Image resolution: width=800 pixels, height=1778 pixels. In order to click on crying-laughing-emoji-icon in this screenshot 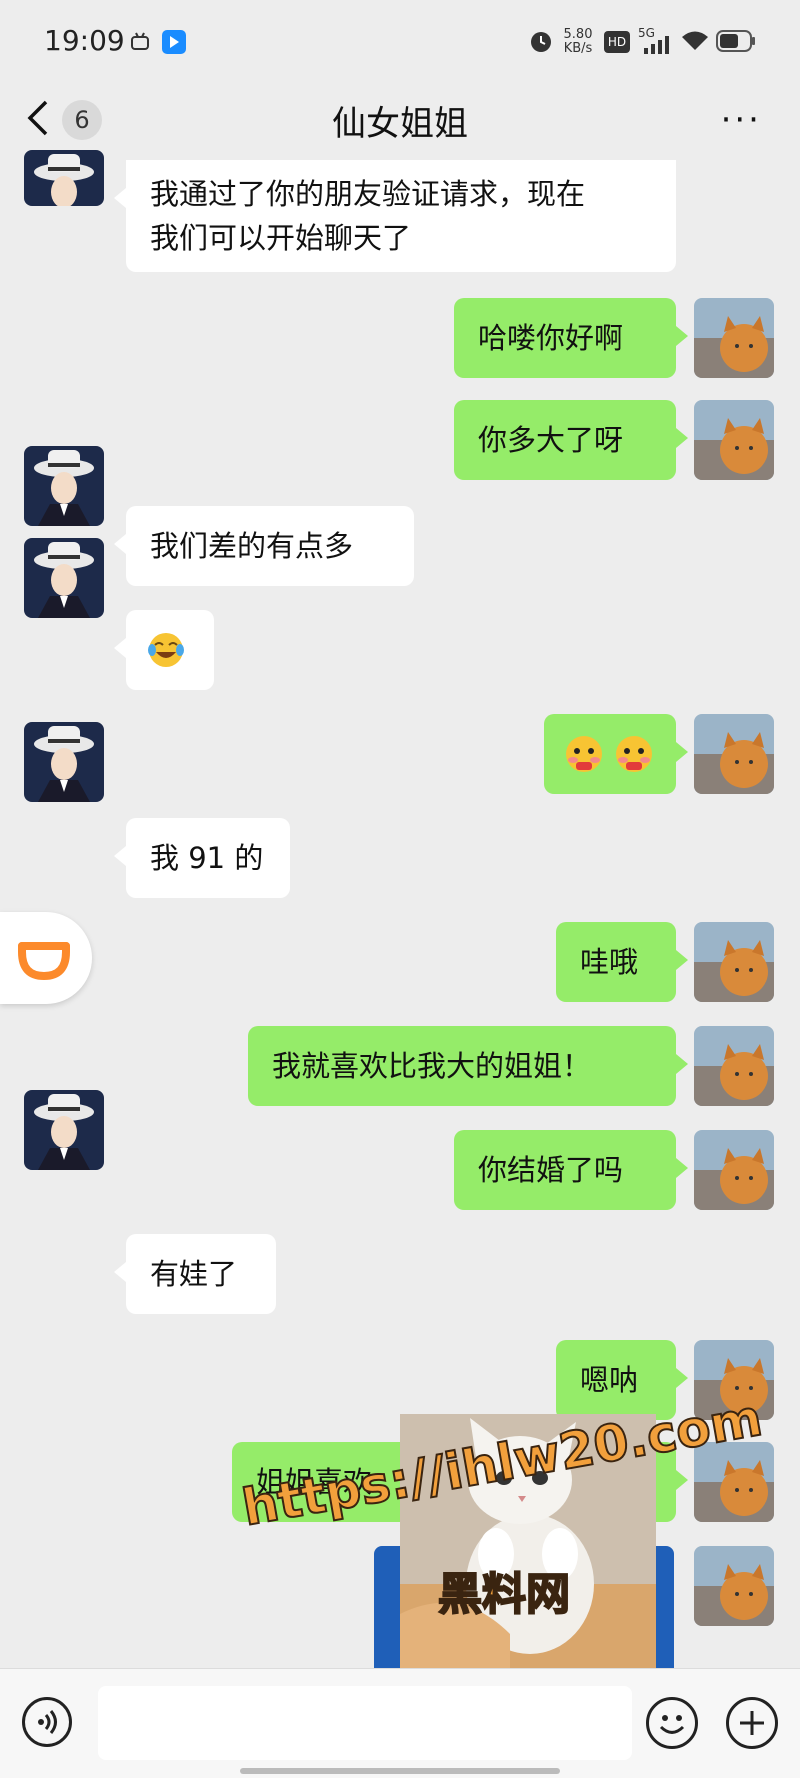, I will do `click(166, 650)`.